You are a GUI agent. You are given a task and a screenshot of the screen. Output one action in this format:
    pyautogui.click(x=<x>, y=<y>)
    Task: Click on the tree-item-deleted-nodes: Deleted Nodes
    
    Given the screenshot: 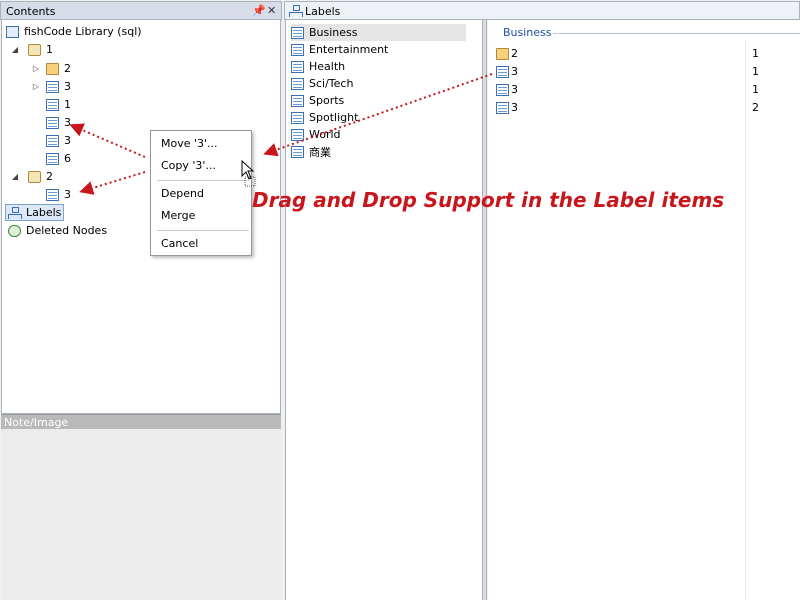 What is the action you would take?
    pyautogui.click(x=57, y=230)
    